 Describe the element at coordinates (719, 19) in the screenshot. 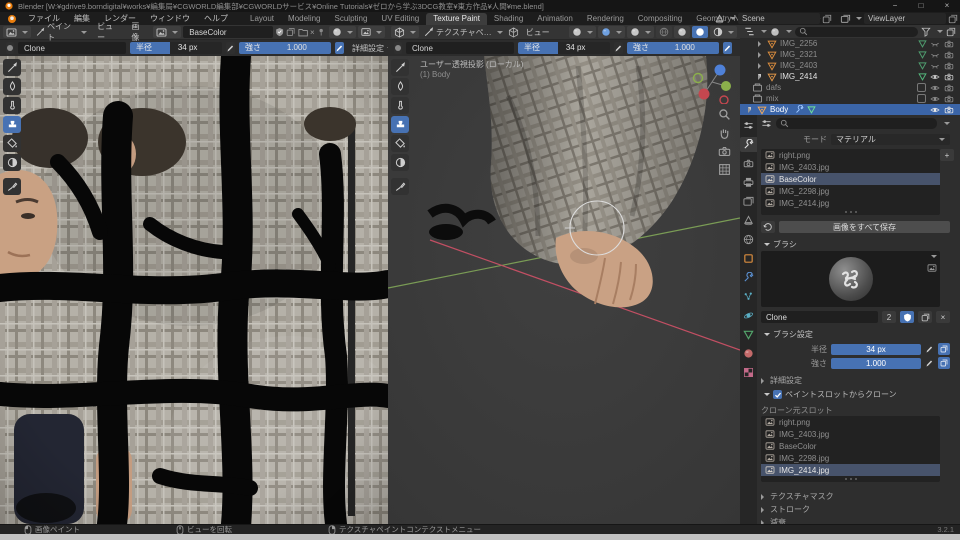

I see `scene-icon` at that location.